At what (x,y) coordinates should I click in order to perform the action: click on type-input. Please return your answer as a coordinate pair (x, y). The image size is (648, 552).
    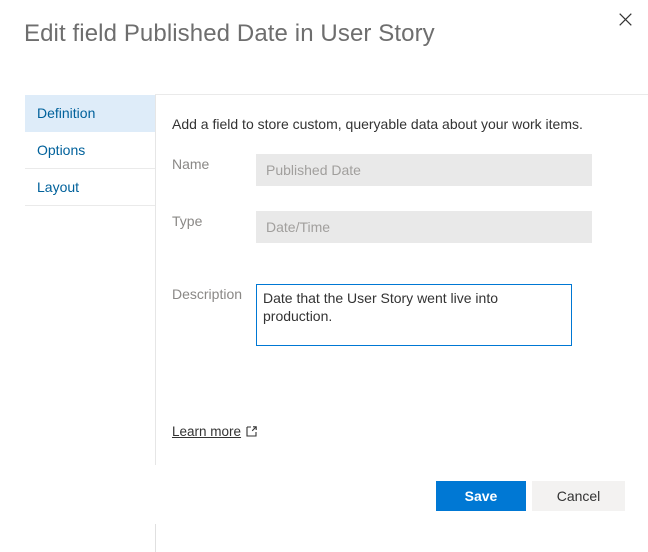
    Looking at the image, I should click on (424, 227).